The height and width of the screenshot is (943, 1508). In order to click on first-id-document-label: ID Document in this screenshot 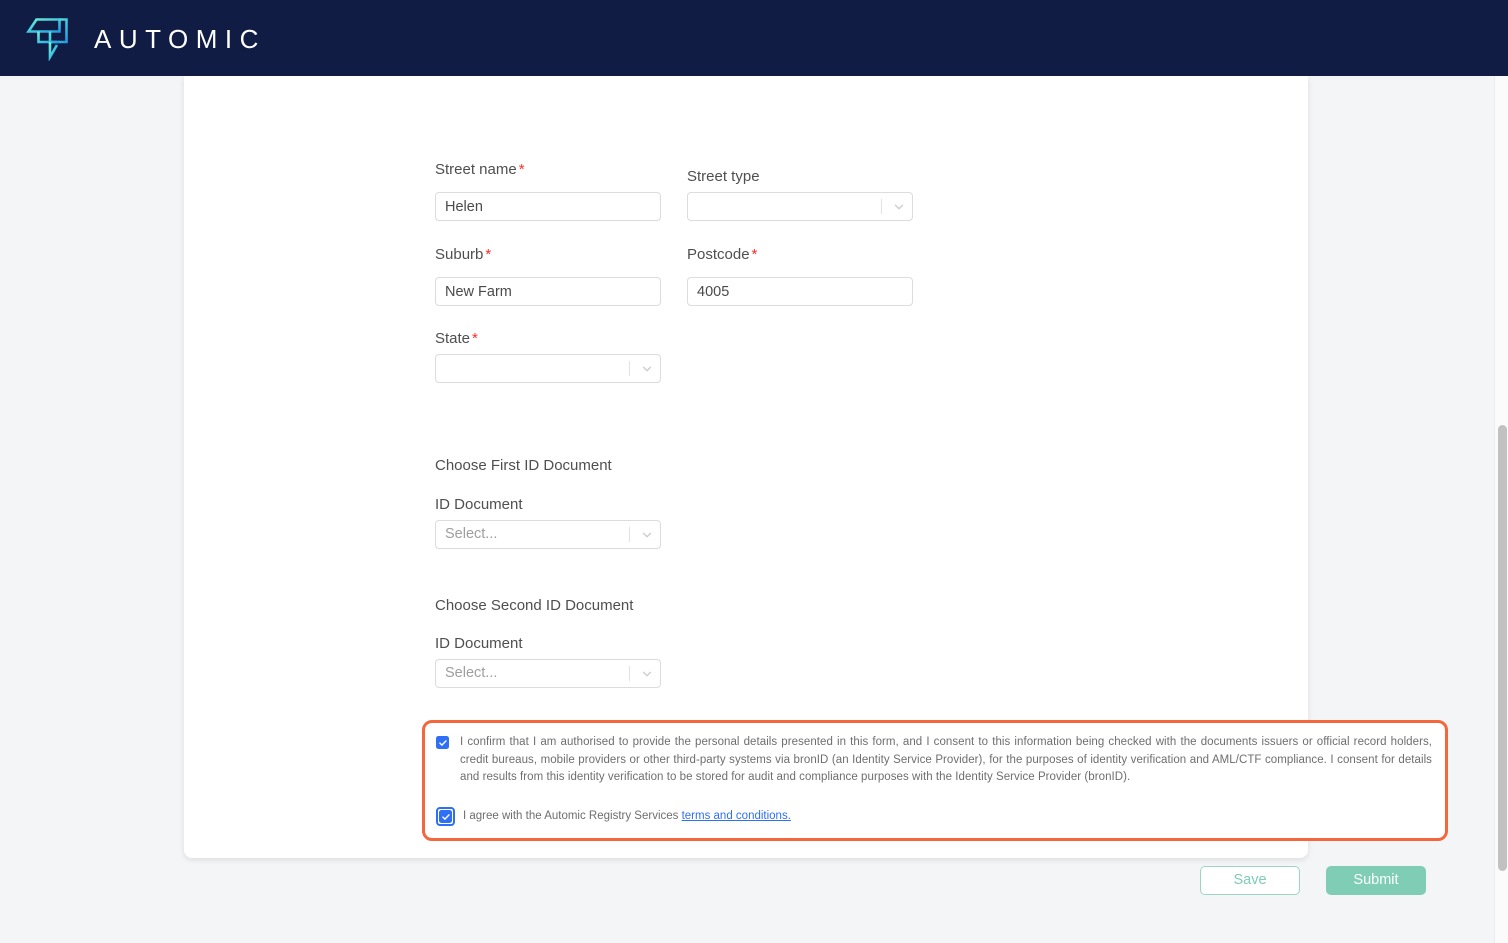, I will do `click(479, 504)`.